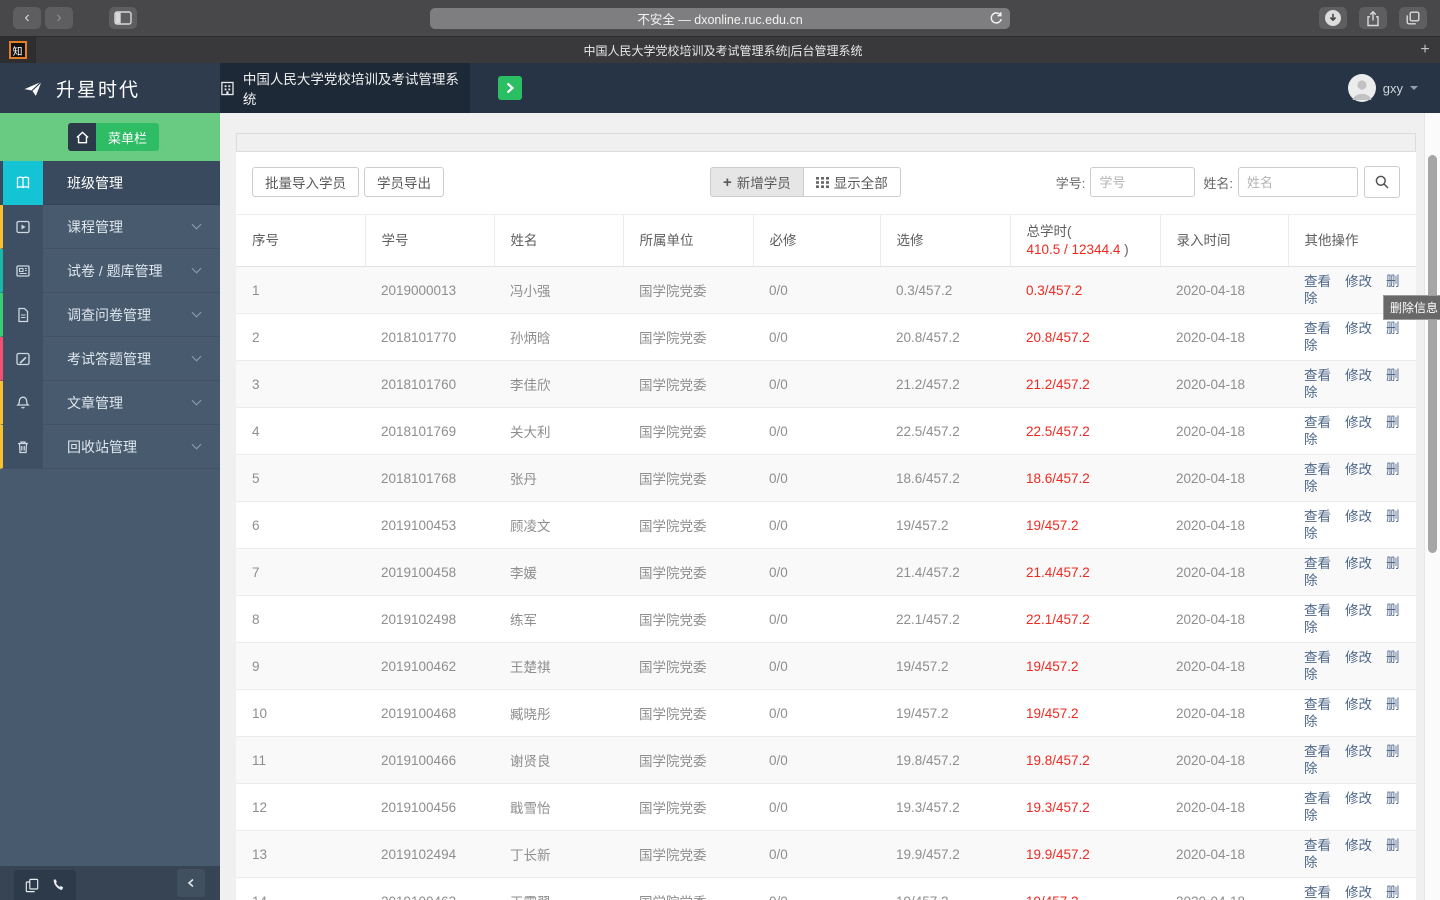 The width and height of the screenshot is (1440, 900). What do you see at coordinates (1333, 18) in the screenshot?
I see `downloads-button` at bounding box center [1333, 18].